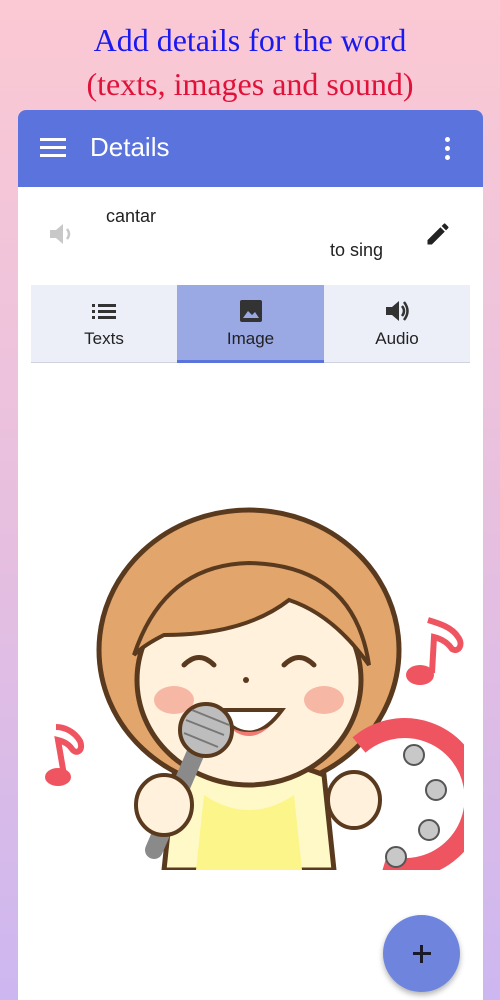 The width and height of the screenshot is (500, 1000). Describe the element at coordinates (250, 236) in the screenshot. I see `word-entry: cantar to sing` at that location.